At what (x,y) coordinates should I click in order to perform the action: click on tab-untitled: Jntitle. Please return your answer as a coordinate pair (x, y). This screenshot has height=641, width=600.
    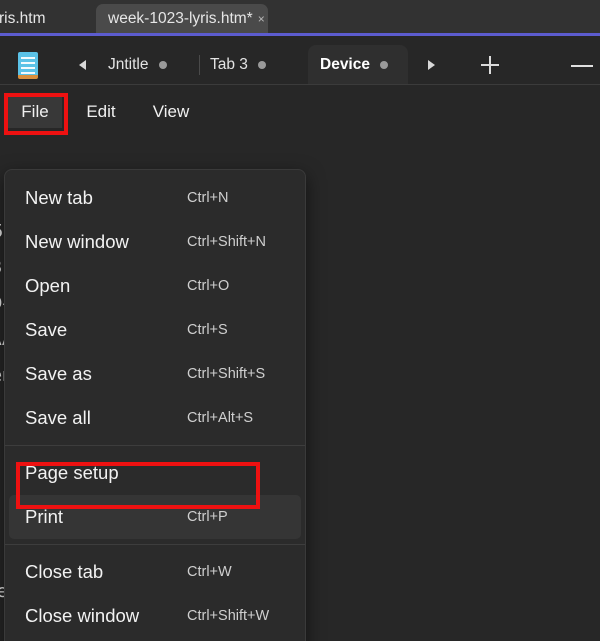
    Looking at the image, I should click on (147, 65).